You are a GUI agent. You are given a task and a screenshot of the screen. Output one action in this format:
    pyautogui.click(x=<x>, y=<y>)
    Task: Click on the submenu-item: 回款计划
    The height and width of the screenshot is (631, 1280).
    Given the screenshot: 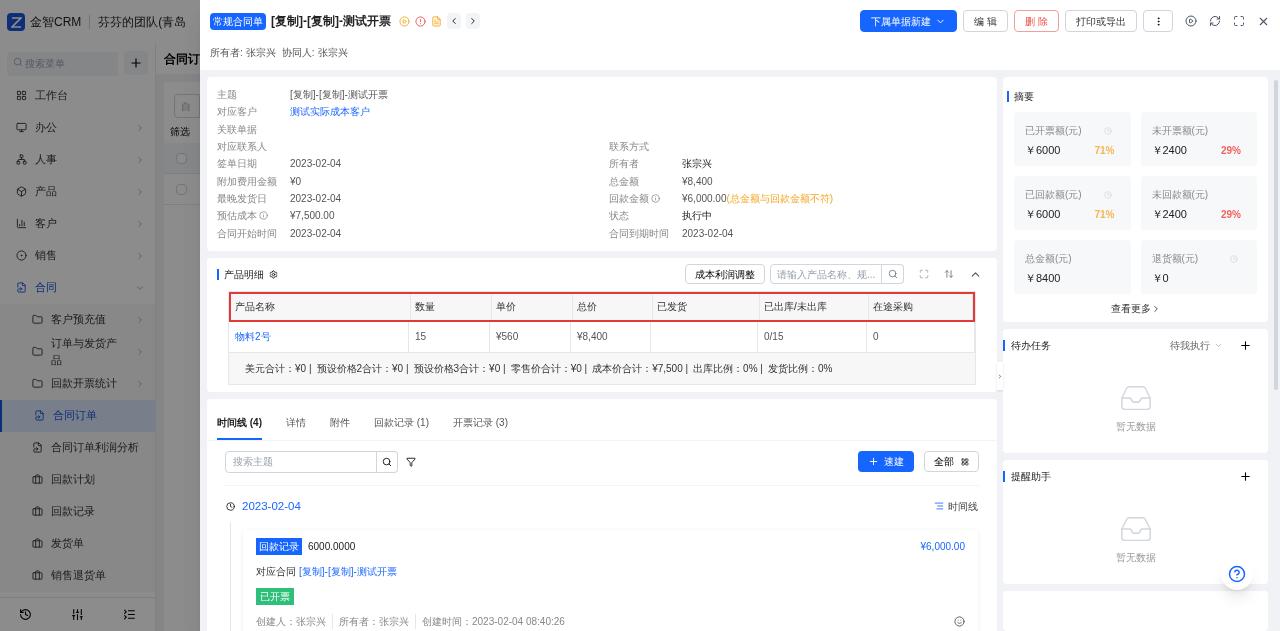 What is the action you would take?
    pyautogui.click(x=77, y=479)
    